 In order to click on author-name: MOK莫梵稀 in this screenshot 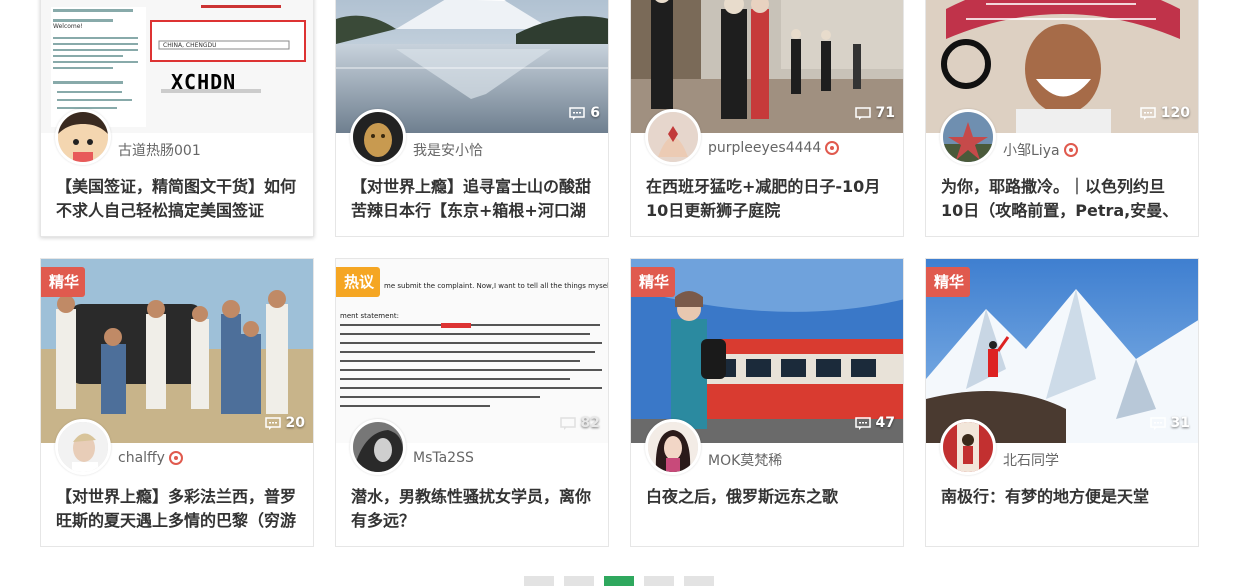, I will do `click(745, 460)`.